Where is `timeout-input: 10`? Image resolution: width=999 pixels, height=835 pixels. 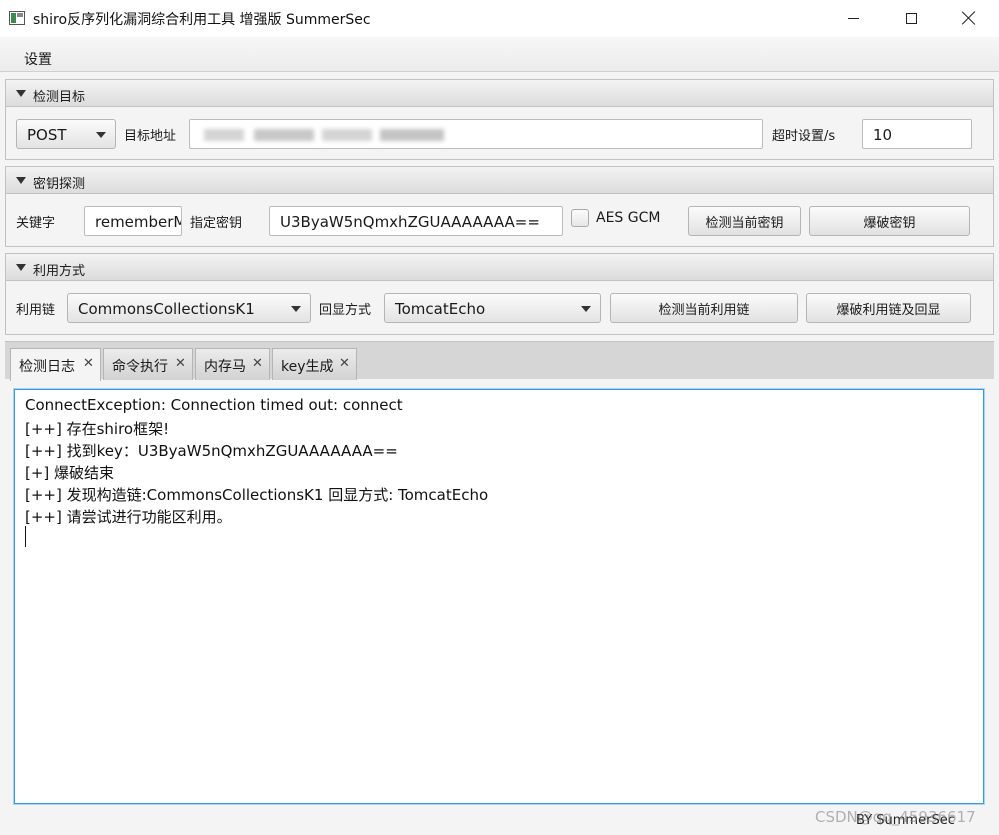 timeout-input: 10 is located at coordinates (917, 134).